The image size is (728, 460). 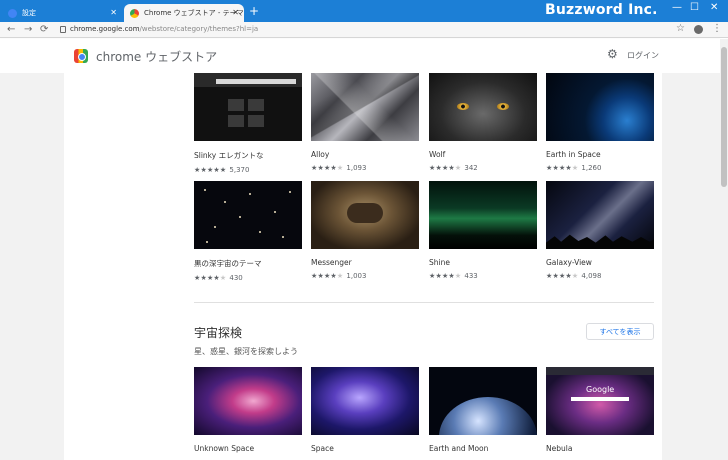 What do you see at coordinates (483, 276) in the screenshot?
I see `theme-rating: ★★★★★ 433` at bounding box center [483, 276].